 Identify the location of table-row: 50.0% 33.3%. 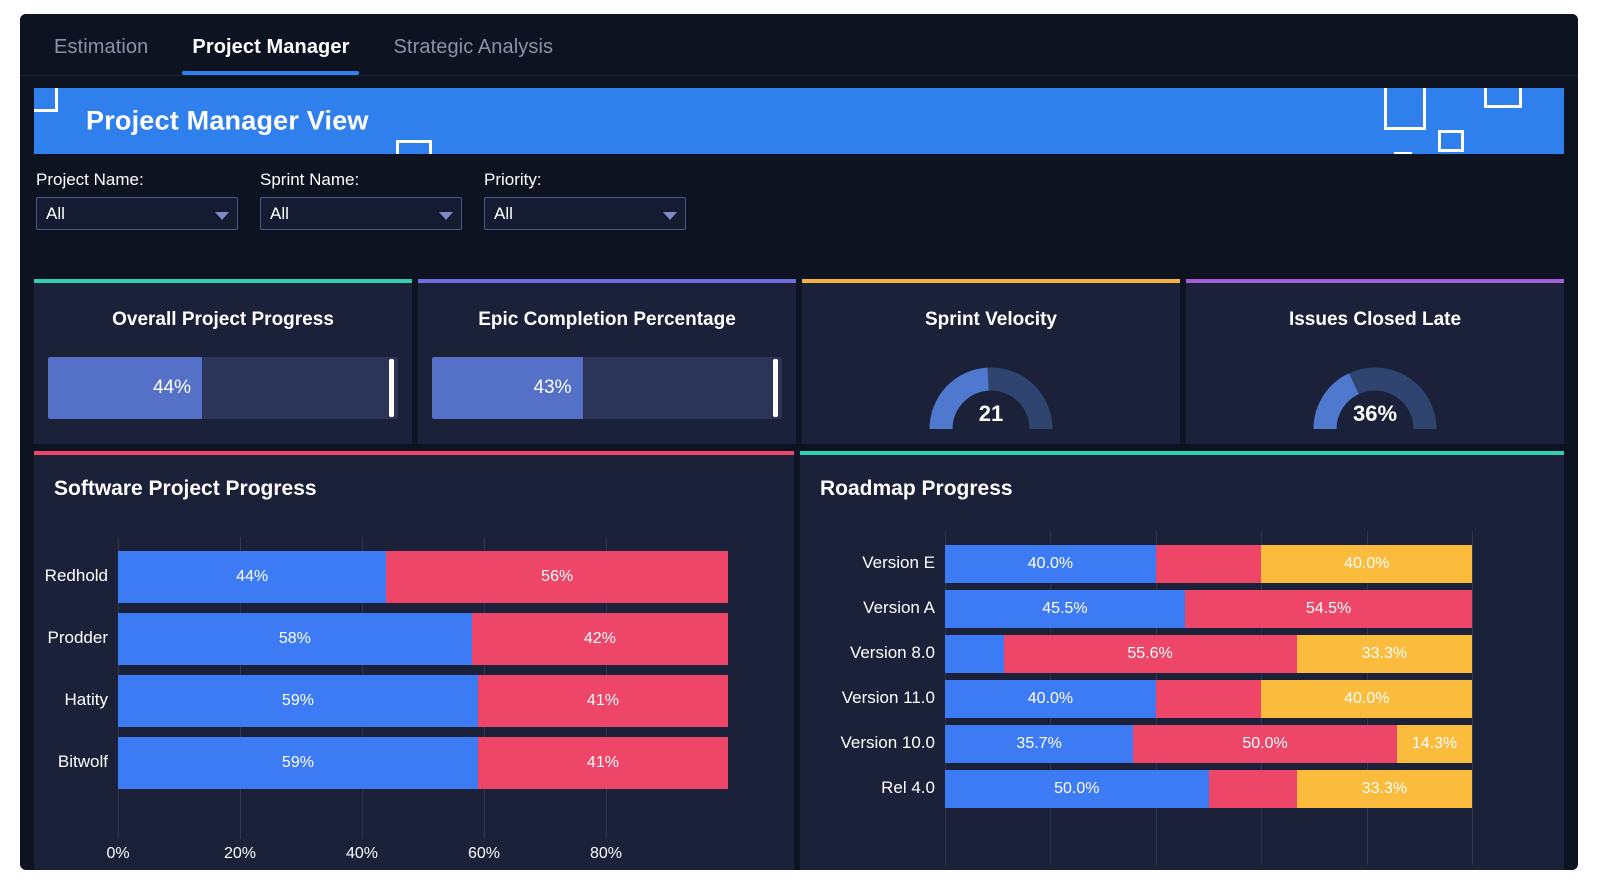
(1182, 789).